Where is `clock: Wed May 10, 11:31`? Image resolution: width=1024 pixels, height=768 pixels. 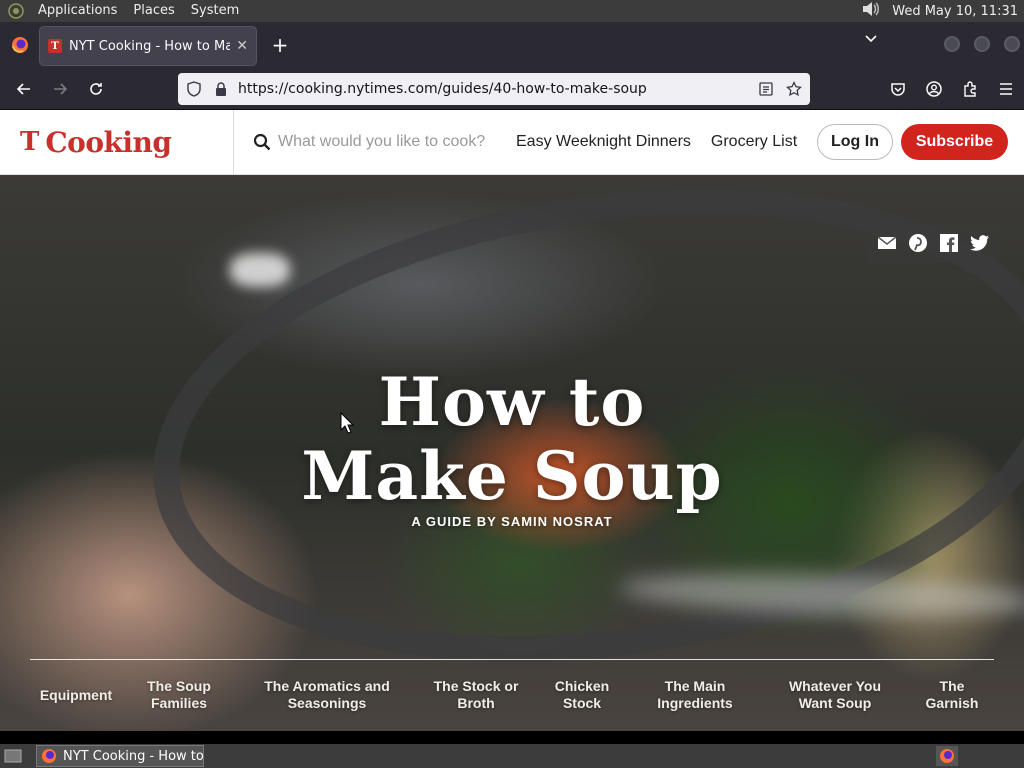 clock: Wed May 10, 11:31 is located at coordinates (950, 11).